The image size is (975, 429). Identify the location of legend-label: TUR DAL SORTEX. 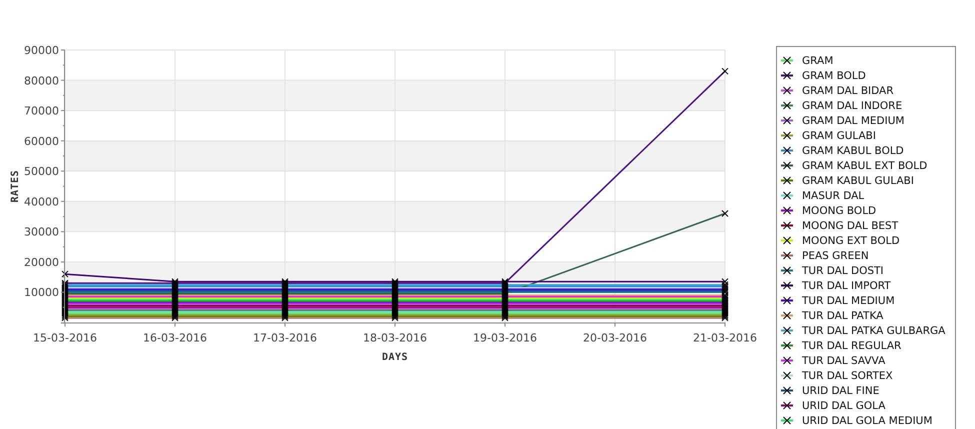
(847, 376).